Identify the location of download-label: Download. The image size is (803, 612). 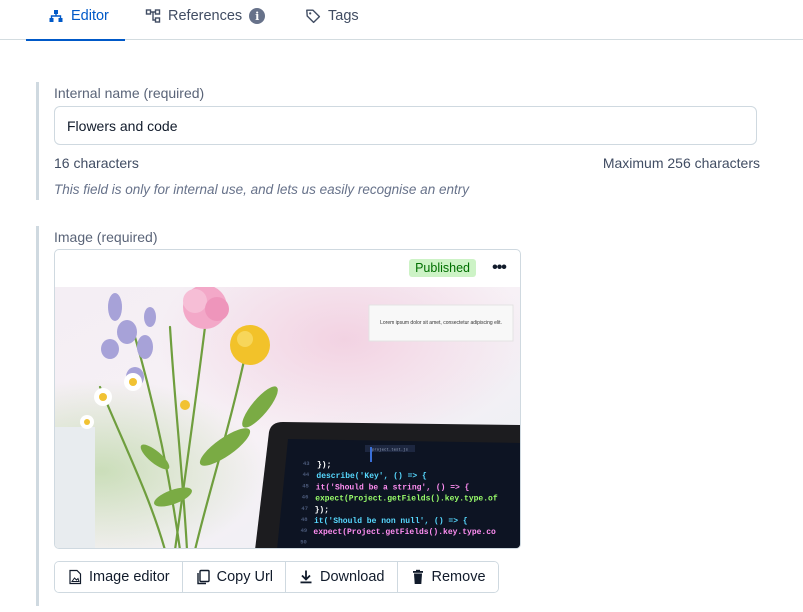
(352, 577).